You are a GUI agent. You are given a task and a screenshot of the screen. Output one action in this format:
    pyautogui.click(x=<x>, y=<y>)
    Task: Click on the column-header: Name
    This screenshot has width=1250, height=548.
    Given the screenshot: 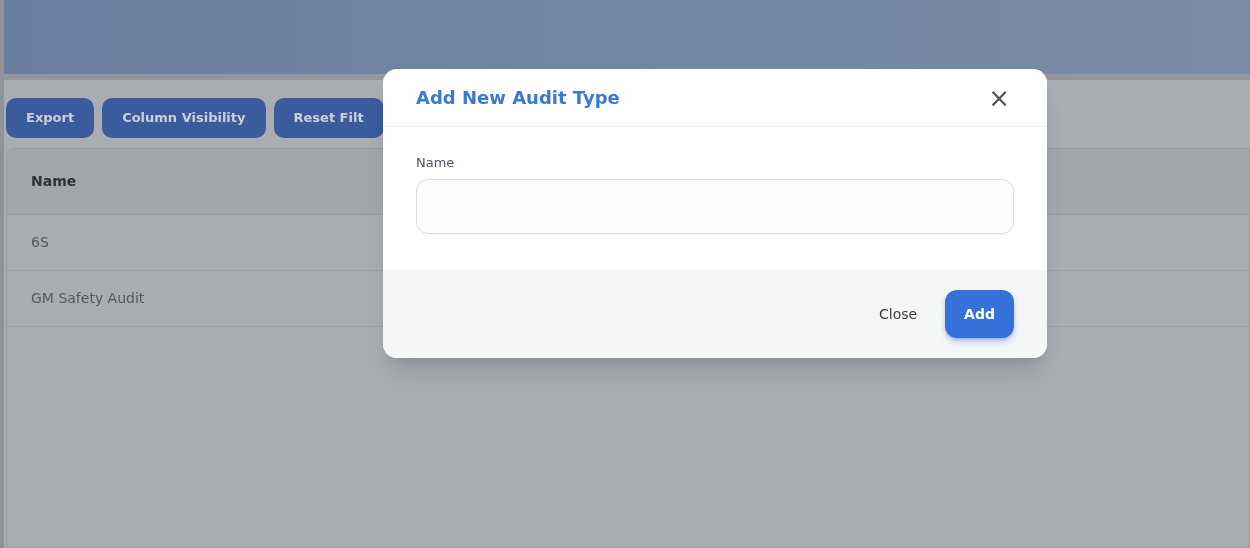 What is the action you would take?
    pyautogui.click(x=53, y=181)
    